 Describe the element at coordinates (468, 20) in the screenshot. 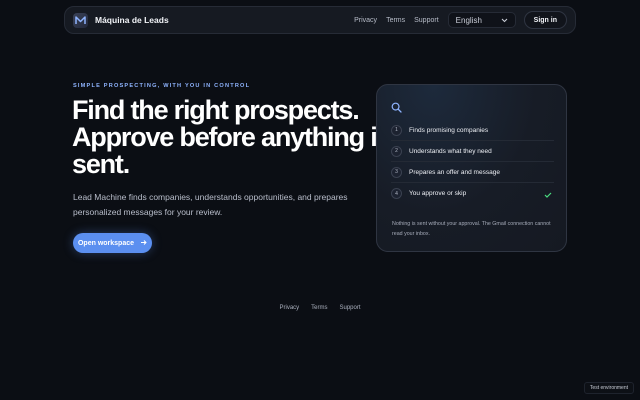

I see `language-value: English` at that location.